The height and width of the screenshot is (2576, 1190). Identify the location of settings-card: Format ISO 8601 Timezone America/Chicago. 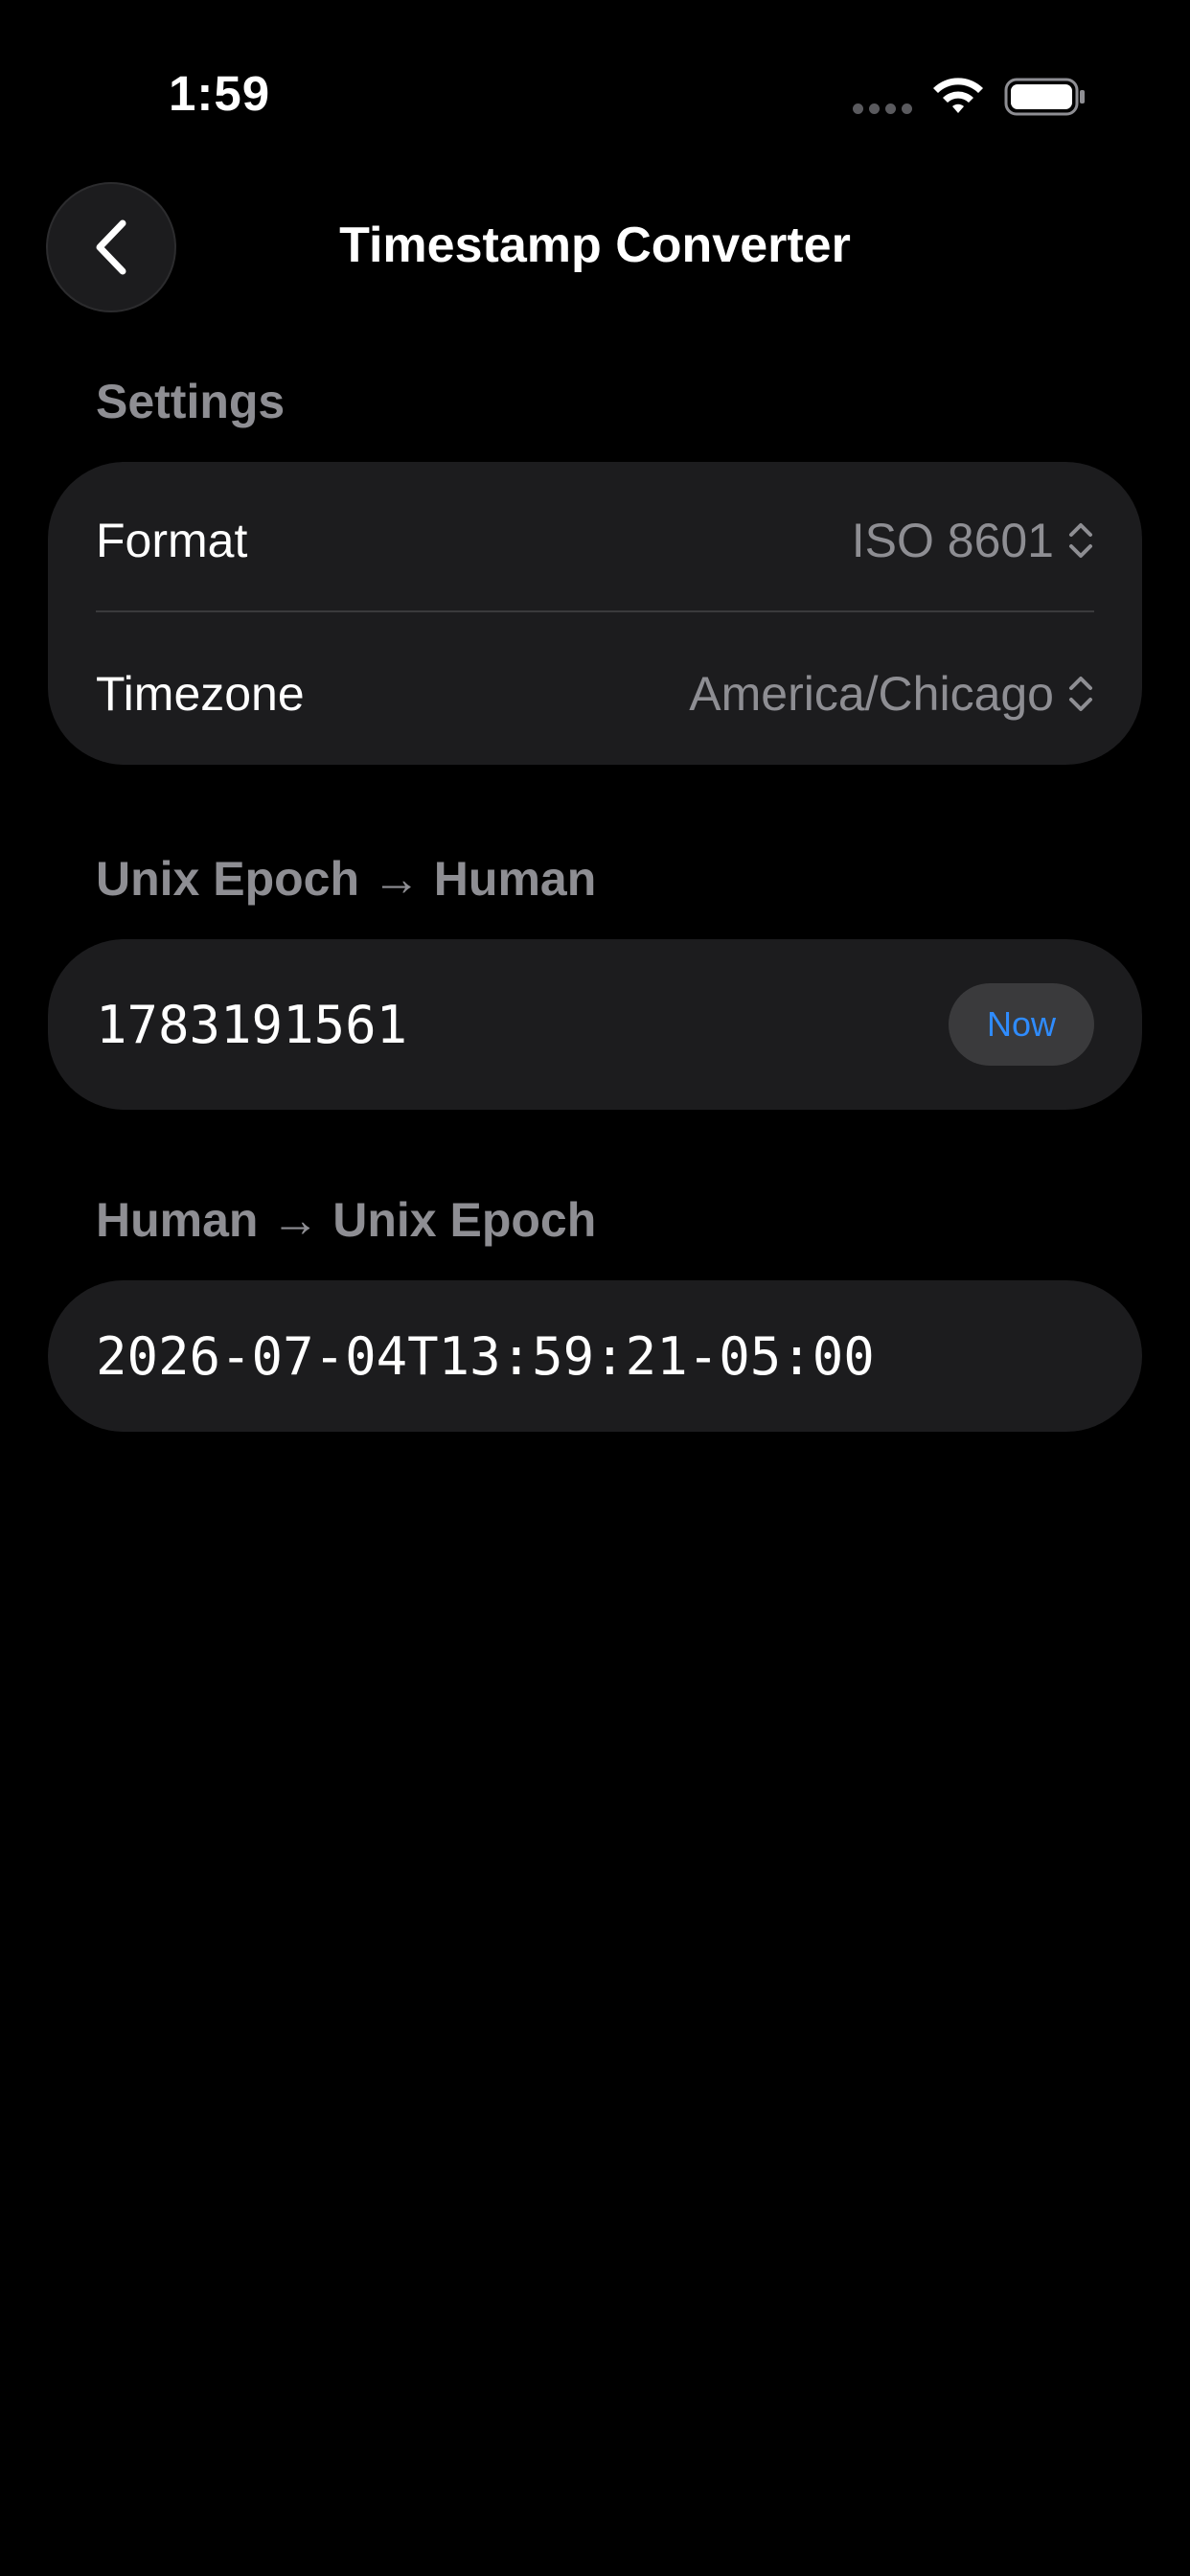
(595, 613).